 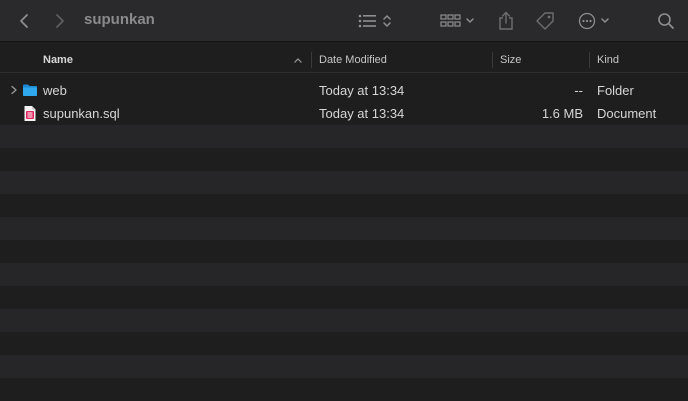 What do you see at coordinates (30, 113) in the screenshot?
I see `document-icon` at bounding box center [30, 113].